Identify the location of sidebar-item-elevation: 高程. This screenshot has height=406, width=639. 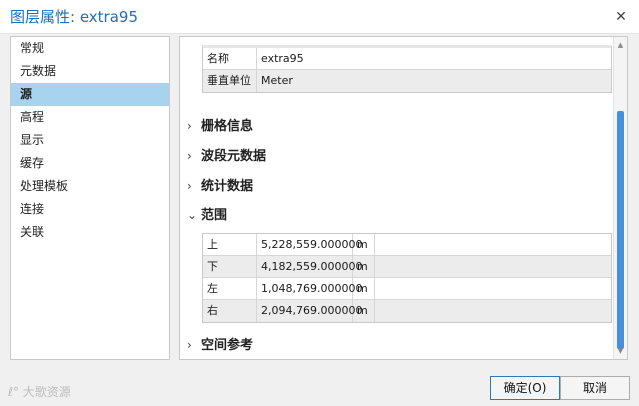
(90, 117).